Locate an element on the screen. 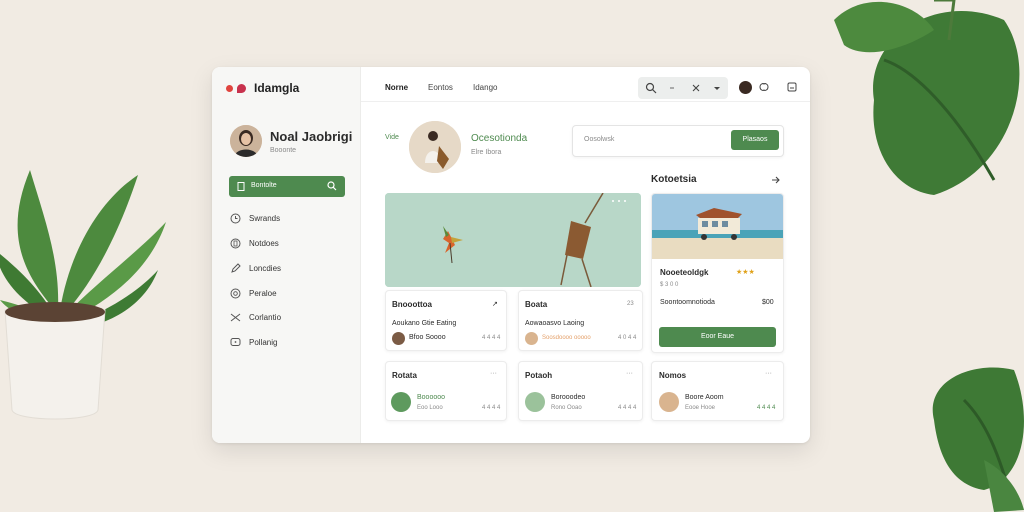 This screenshot has width=1024, height=512. user-avatar is located at coordinates (745, 87).